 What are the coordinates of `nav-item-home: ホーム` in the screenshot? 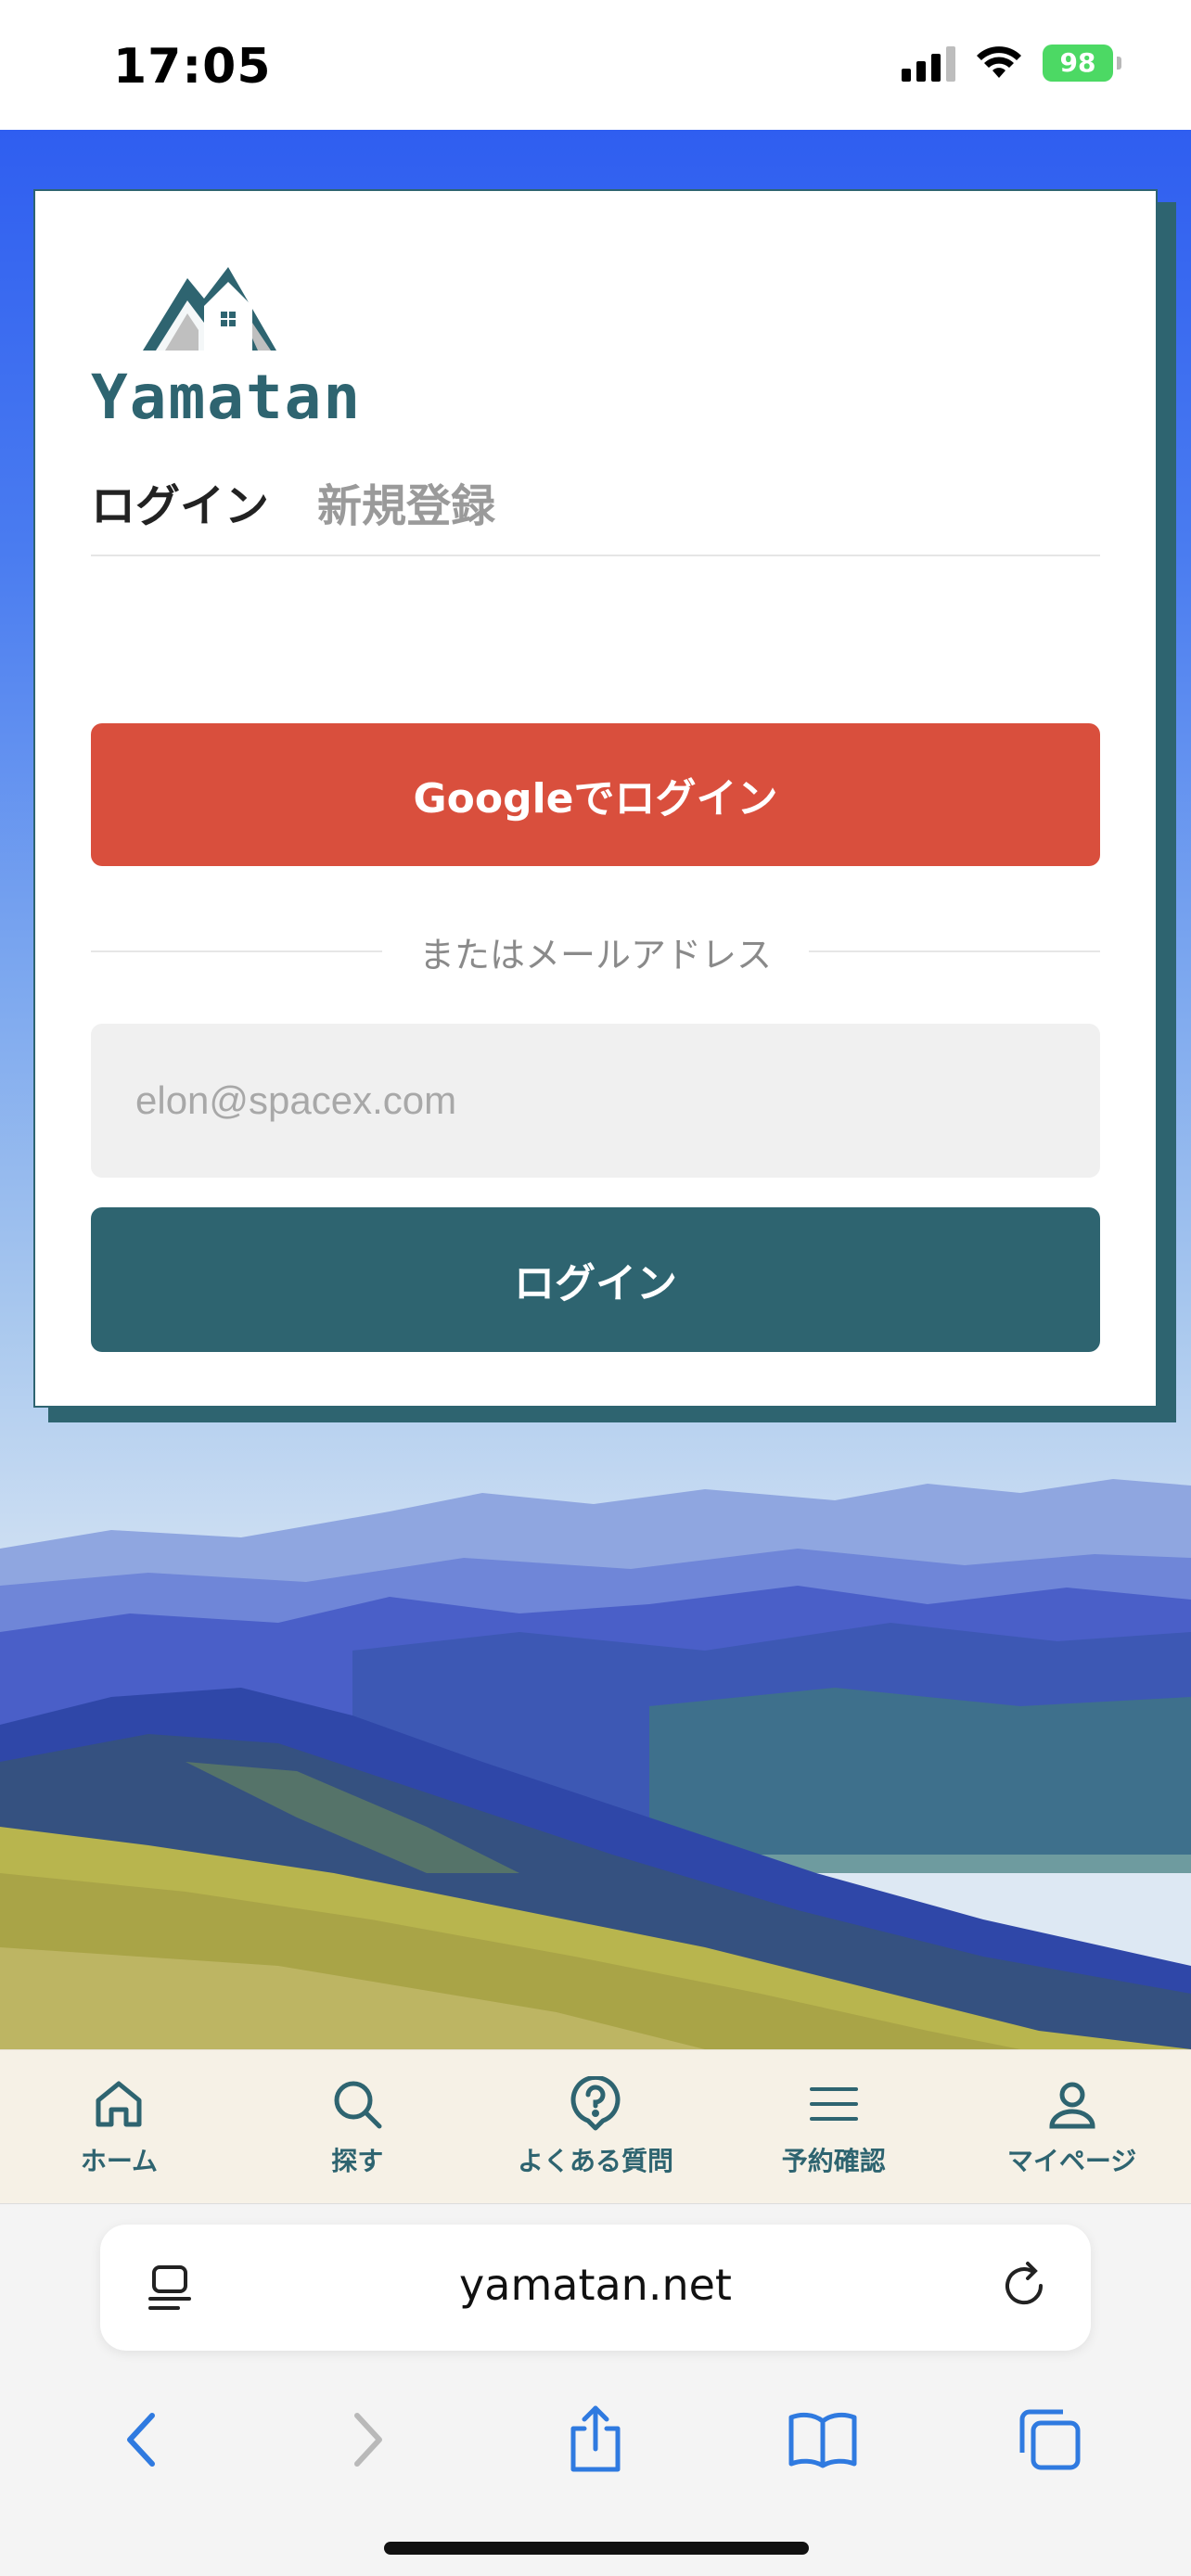 It's located at (119, 2126).